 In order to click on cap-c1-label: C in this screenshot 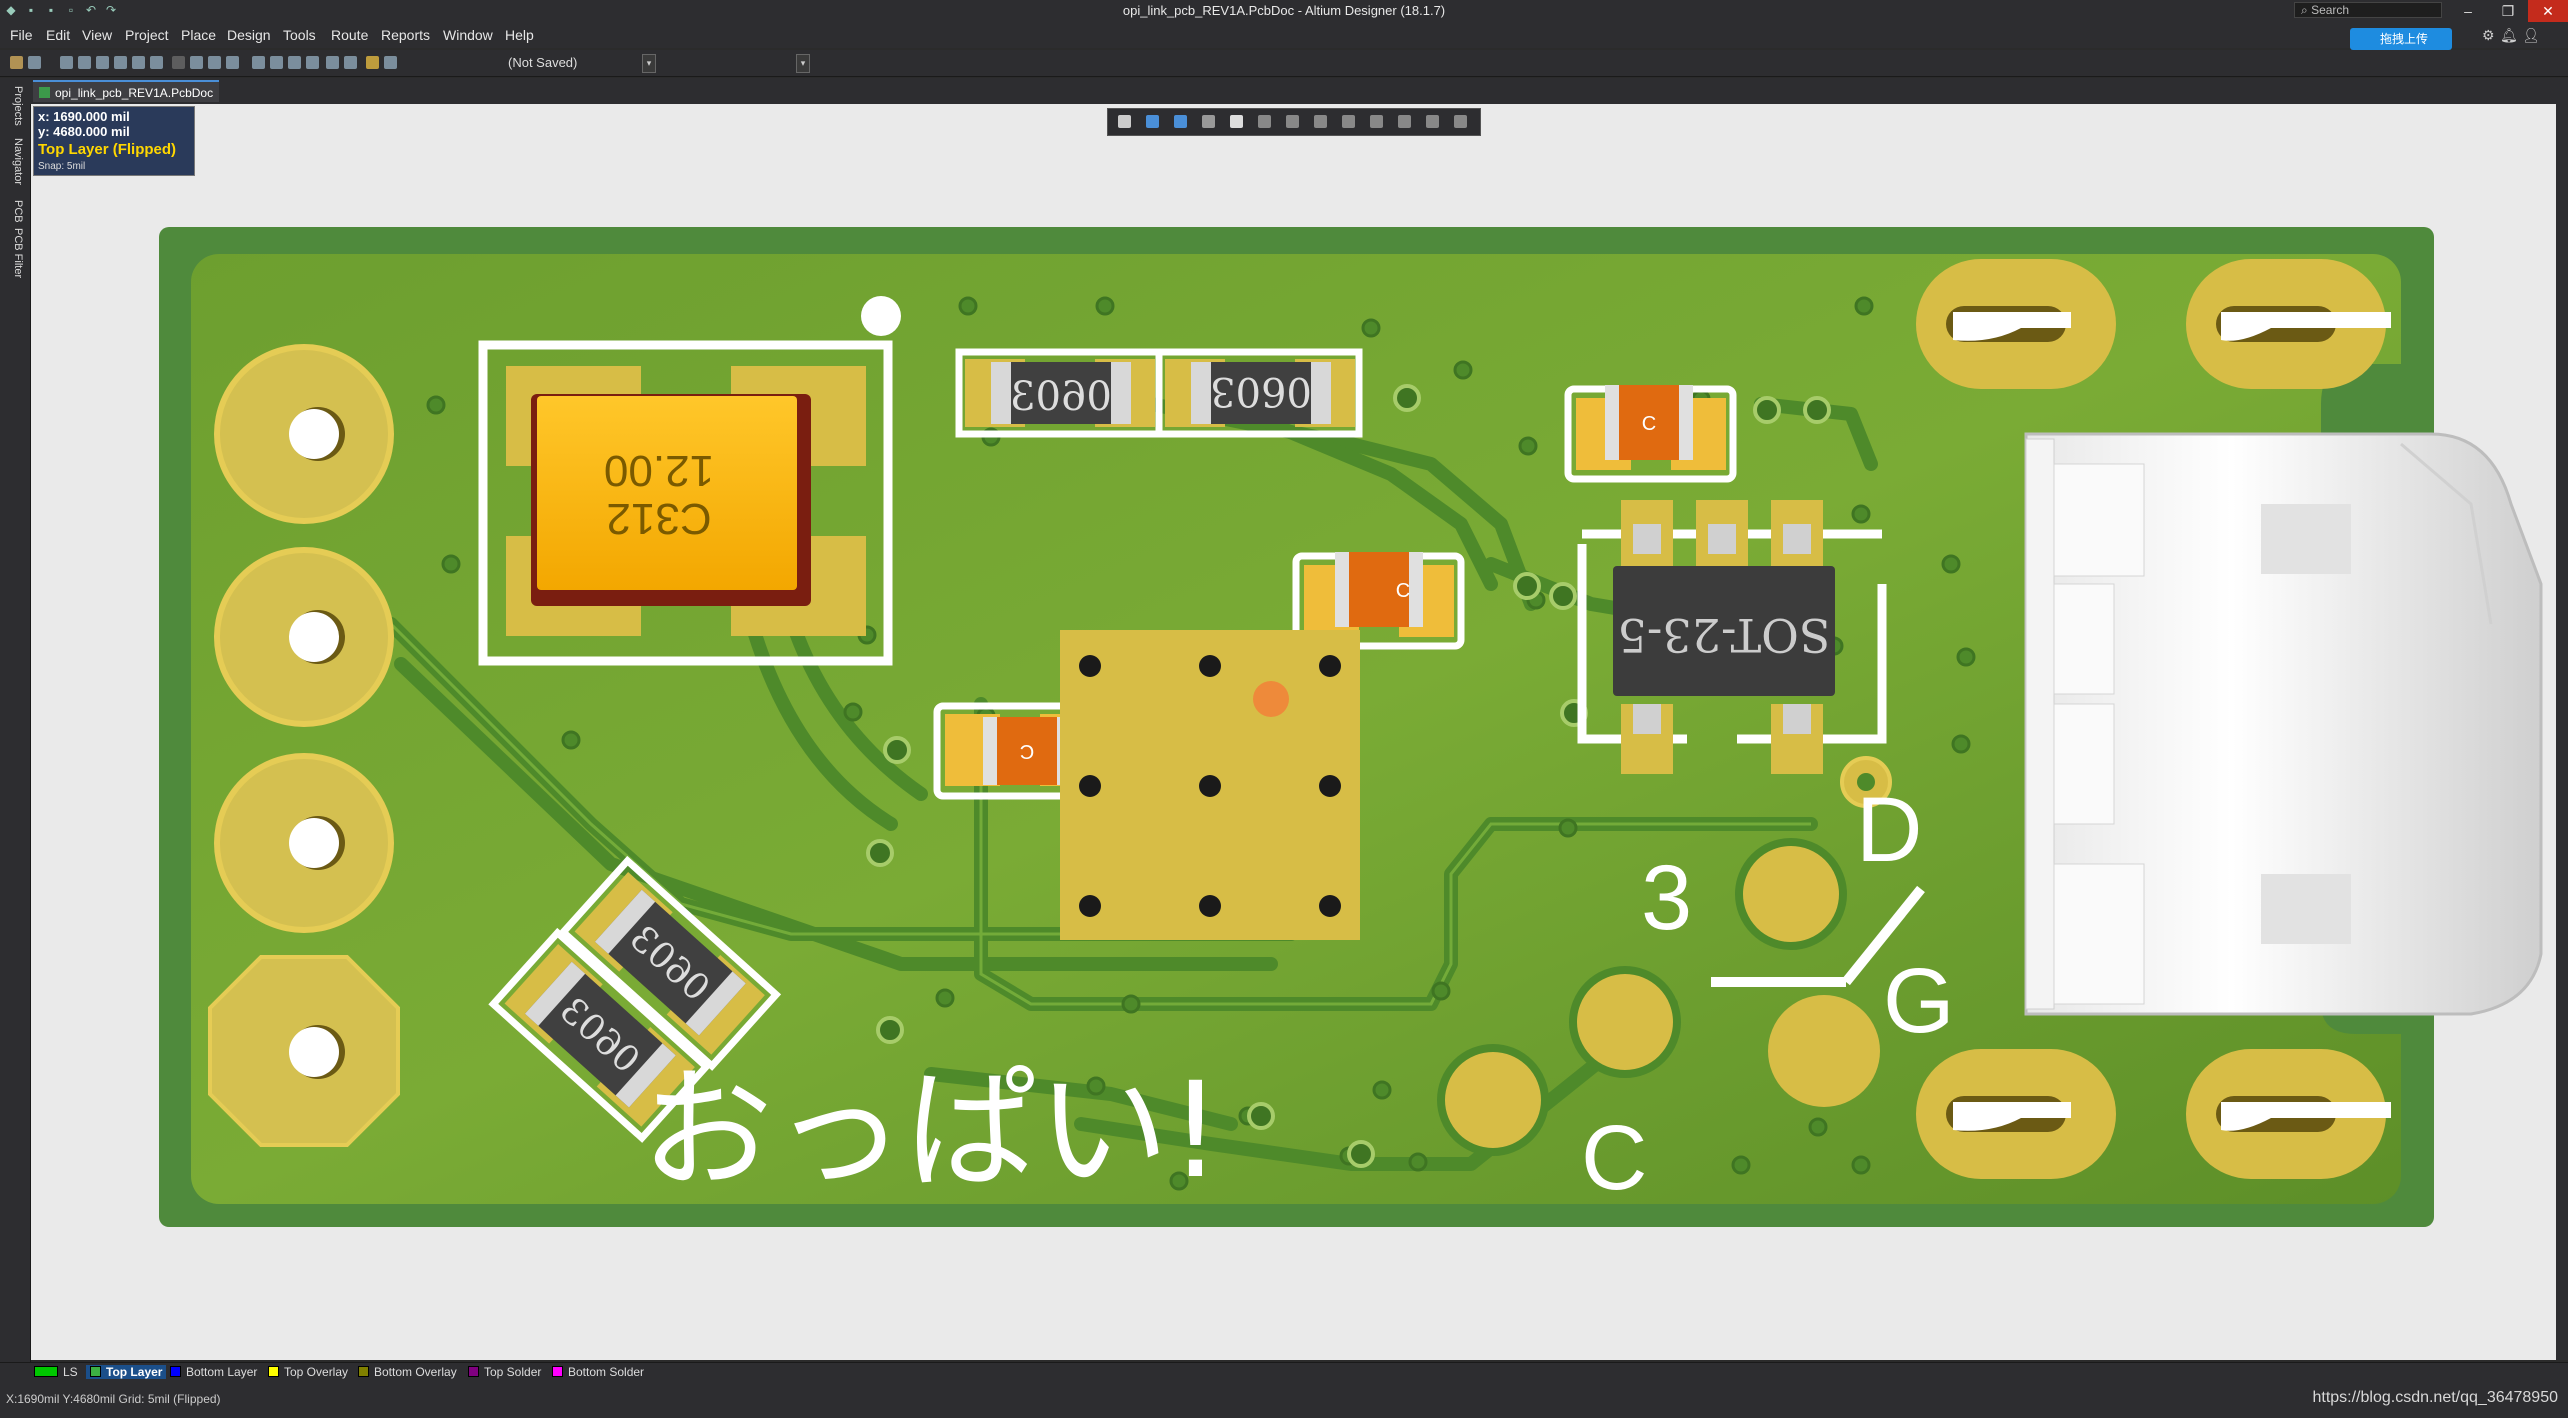, I will do `click(1649, 424)`.